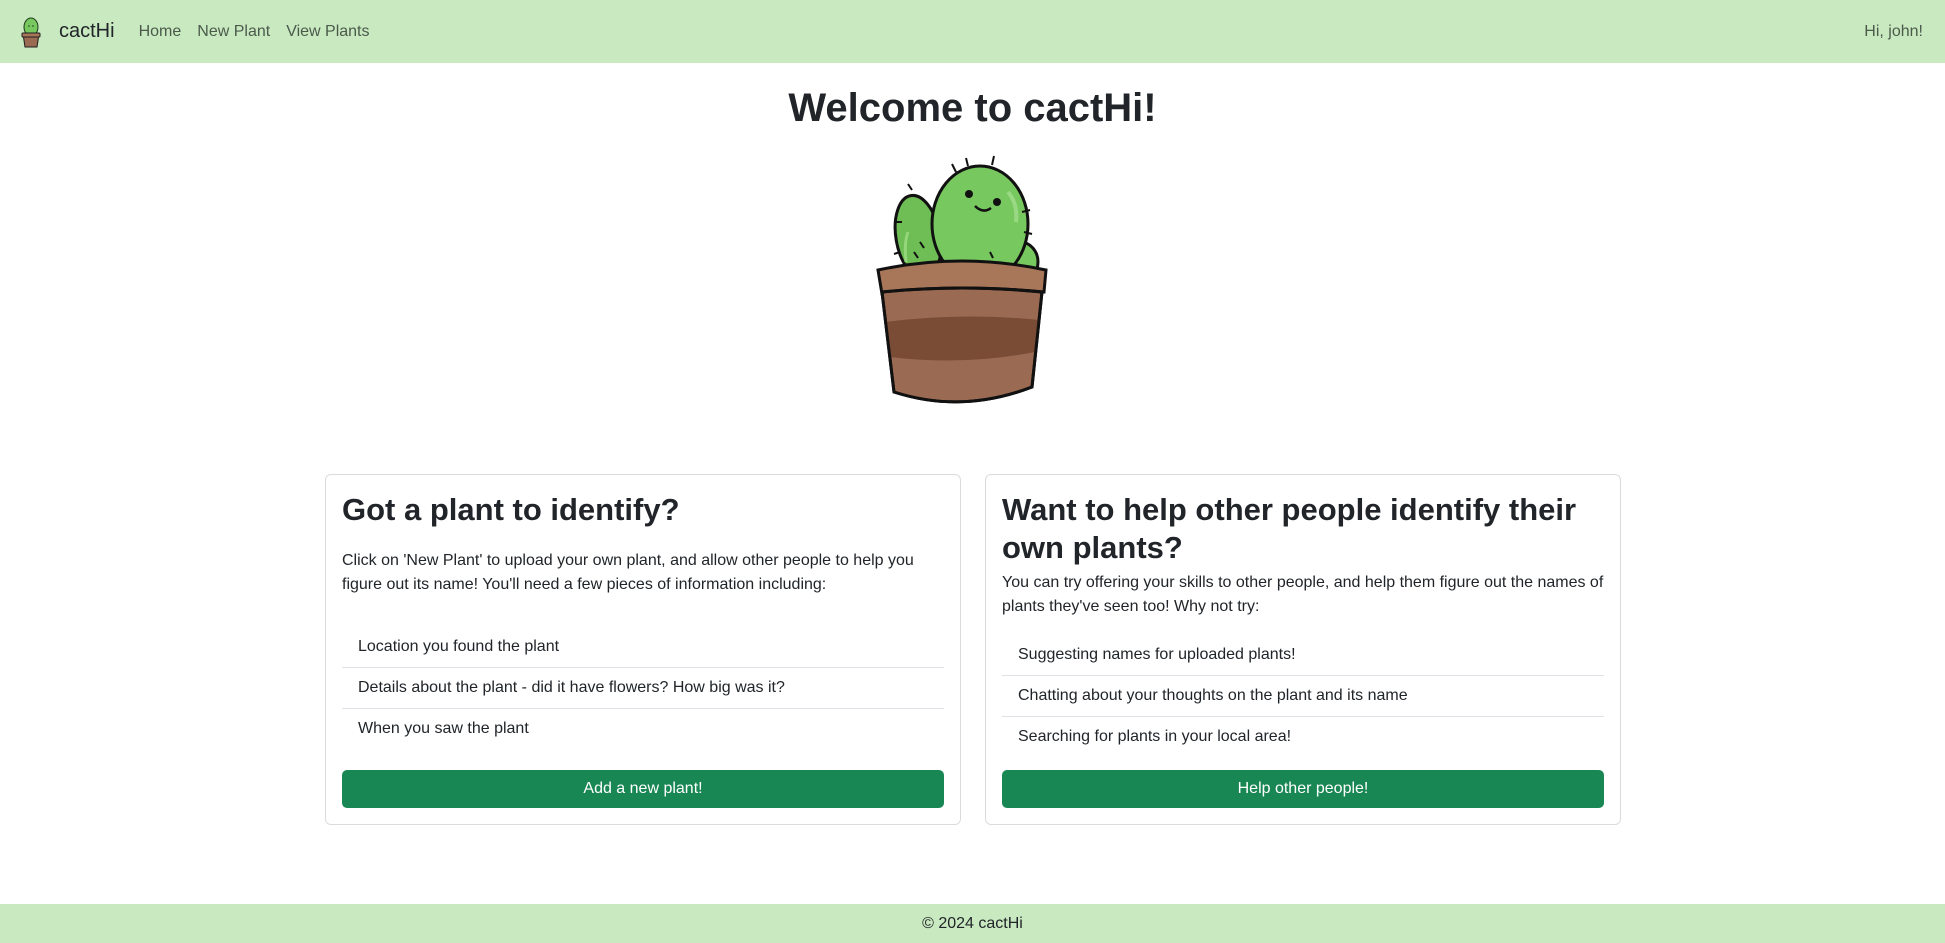 The image size is (1945, 943). I want to click on list-item: Suggesting names for uploaded plants!, so click(1303, 655).